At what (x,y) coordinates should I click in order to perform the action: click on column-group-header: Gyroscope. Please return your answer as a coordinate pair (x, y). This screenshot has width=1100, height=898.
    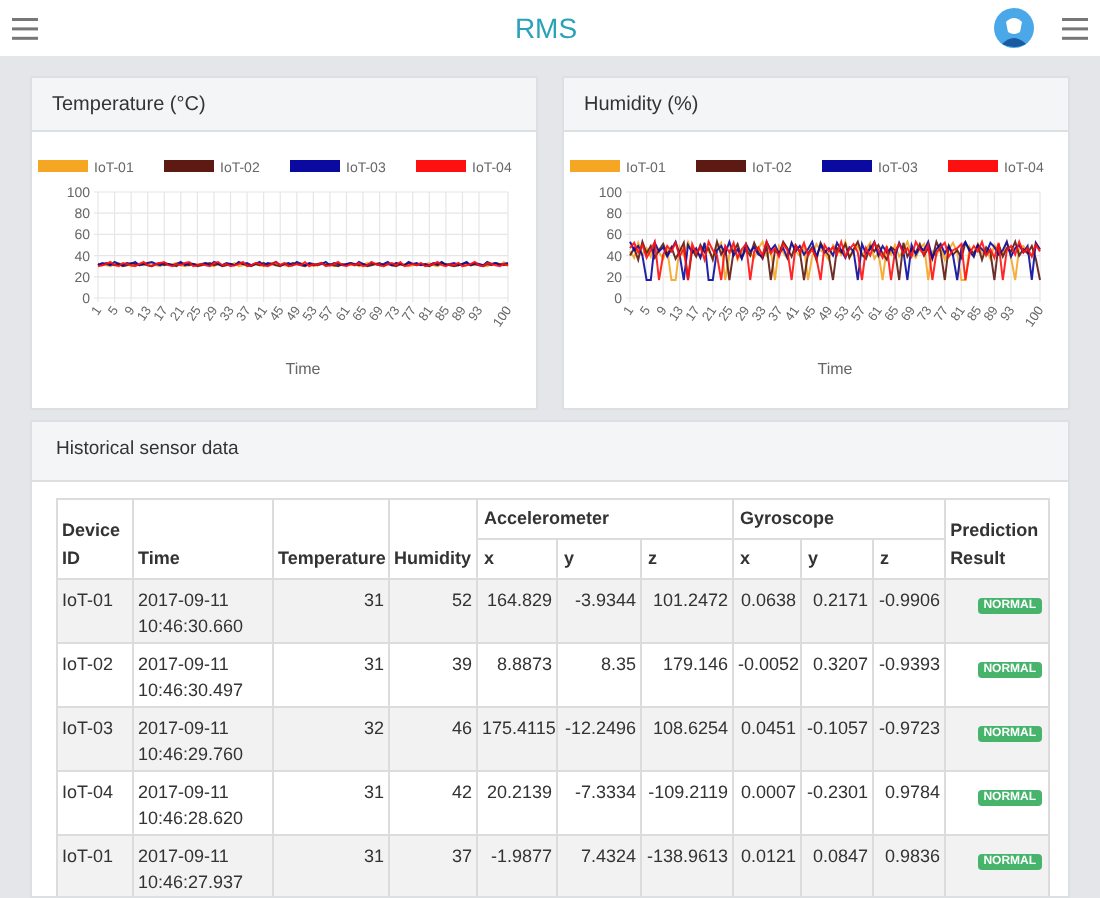
    Looking at the image, I should click on (839, 519).